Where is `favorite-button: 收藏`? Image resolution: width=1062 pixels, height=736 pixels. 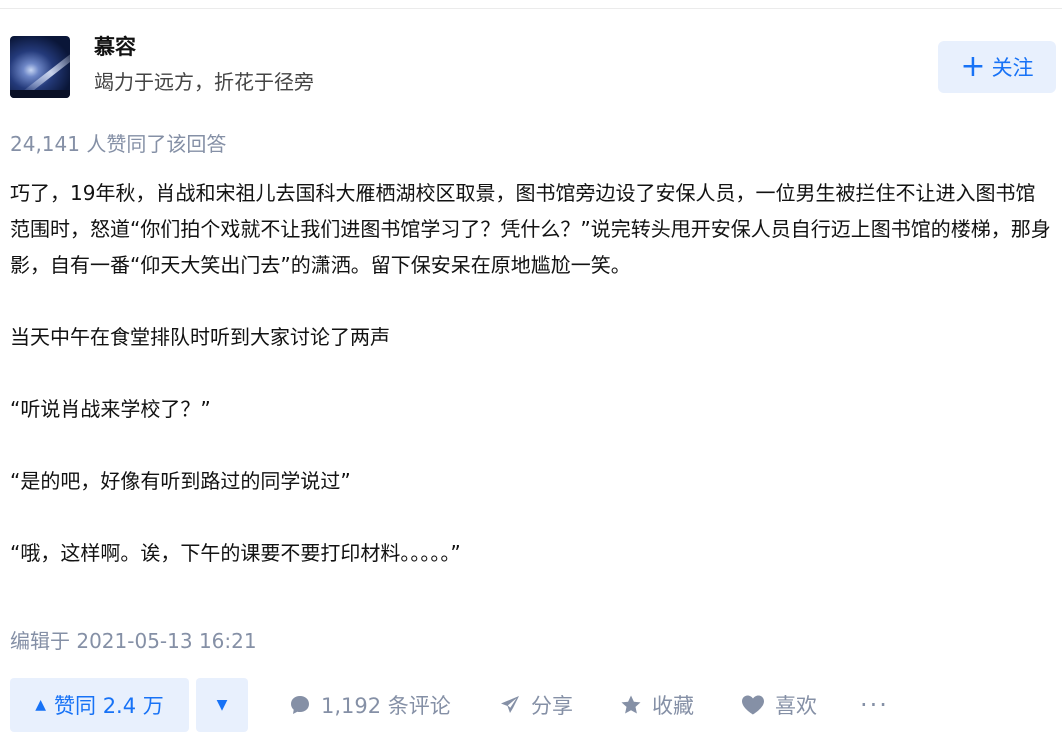 favorite-button: 收藏 is located at coordinates (656, 705).